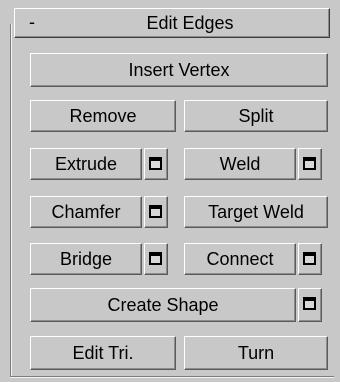 The image size is (340, 382). I want to click on split-label: Split, so click(256, 115).